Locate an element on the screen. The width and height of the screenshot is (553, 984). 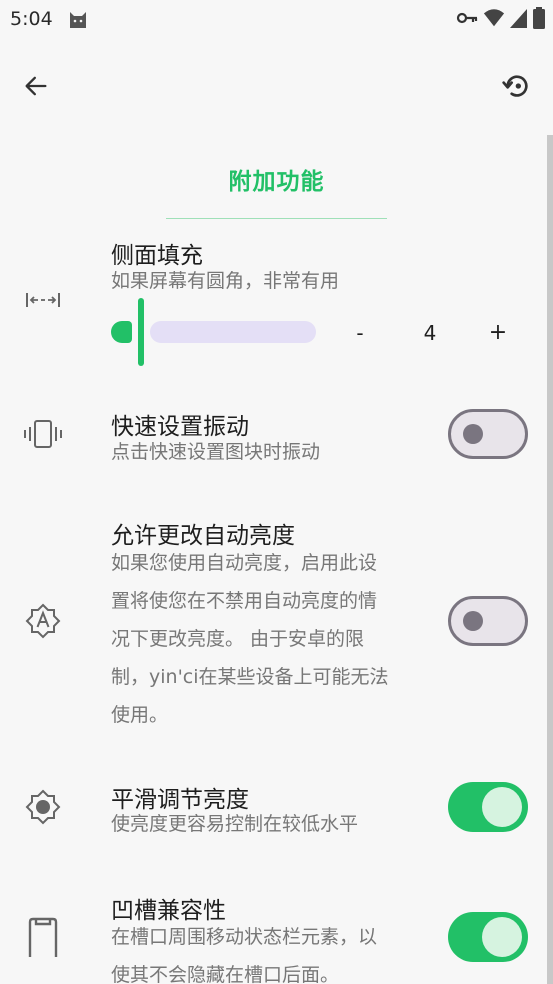
notch-compat-toggle is located at coordinates (488, 937).